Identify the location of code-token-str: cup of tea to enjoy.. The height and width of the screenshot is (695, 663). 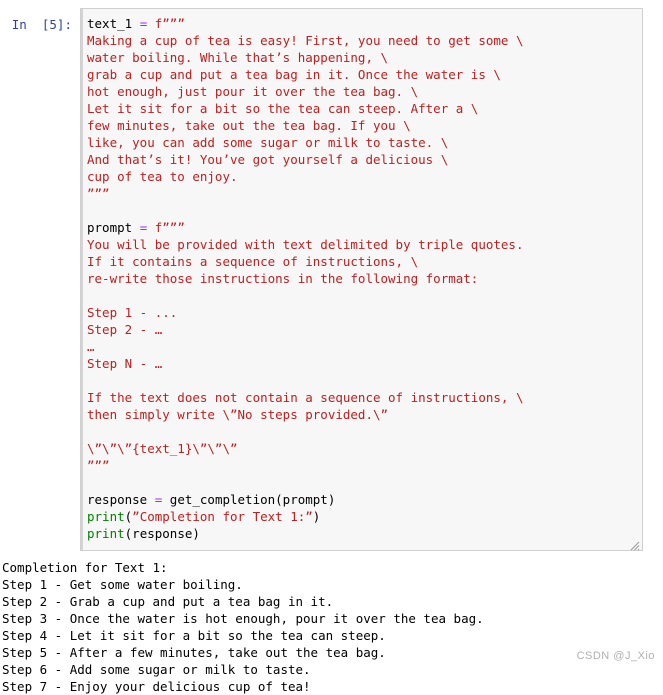
(162, 176).